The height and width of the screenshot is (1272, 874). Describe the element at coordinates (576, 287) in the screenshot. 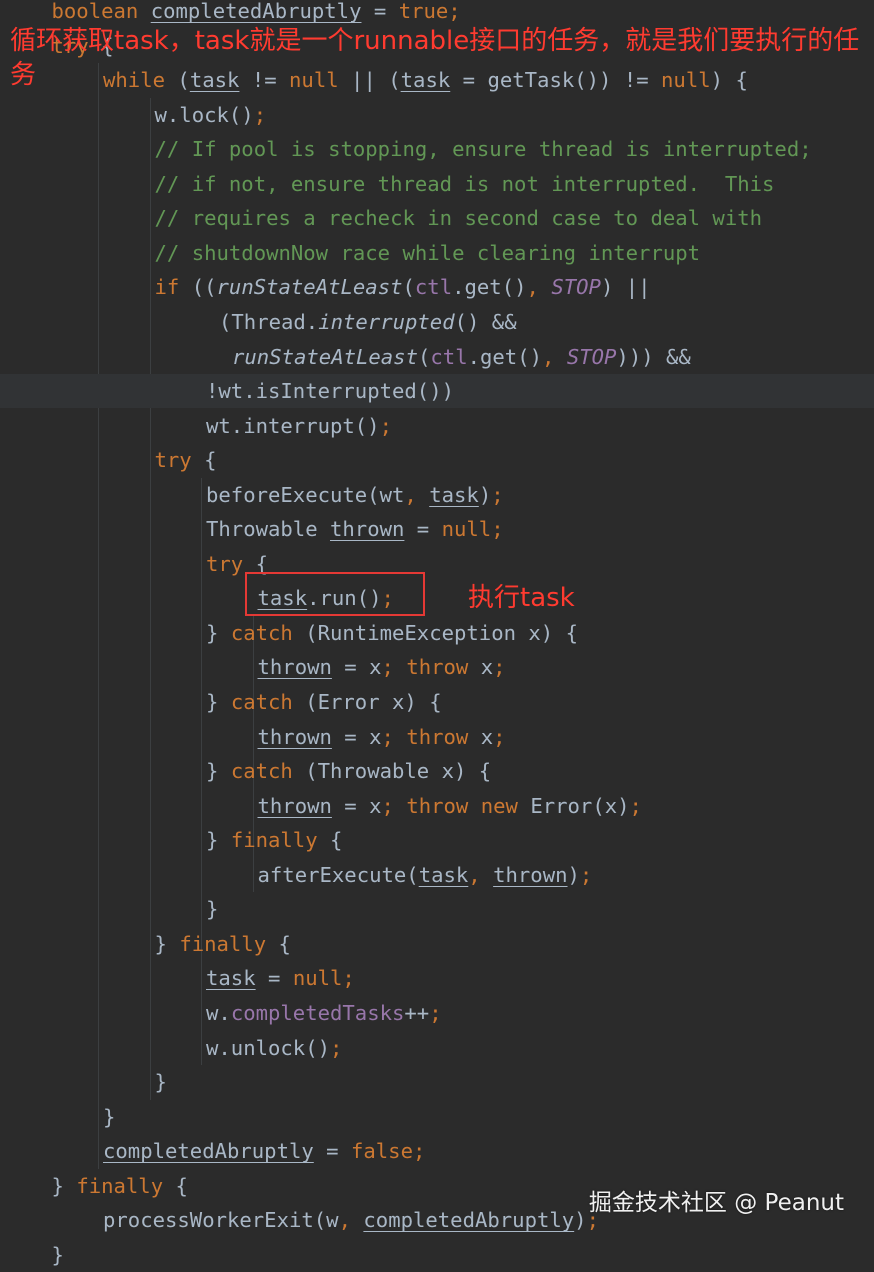

I see `code-token: STOP` at that location.